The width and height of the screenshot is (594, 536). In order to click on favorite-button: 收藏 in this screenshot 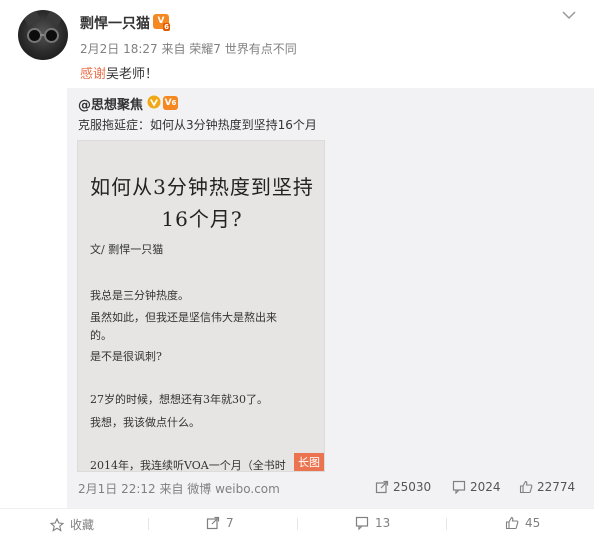, I will do `click(72, 524)`.